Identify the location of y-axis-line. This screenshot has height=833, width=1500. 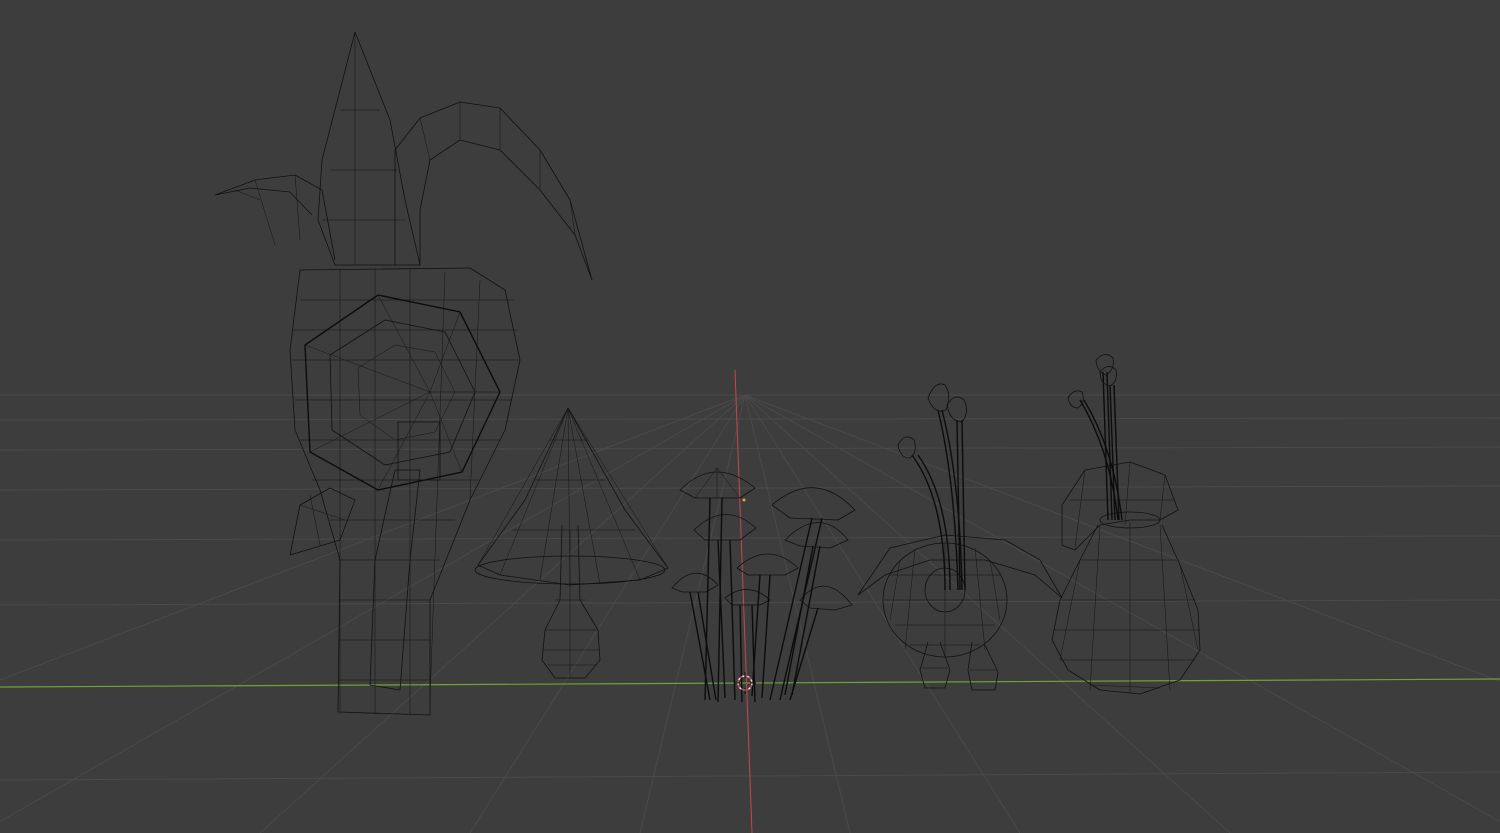
(743, 601).